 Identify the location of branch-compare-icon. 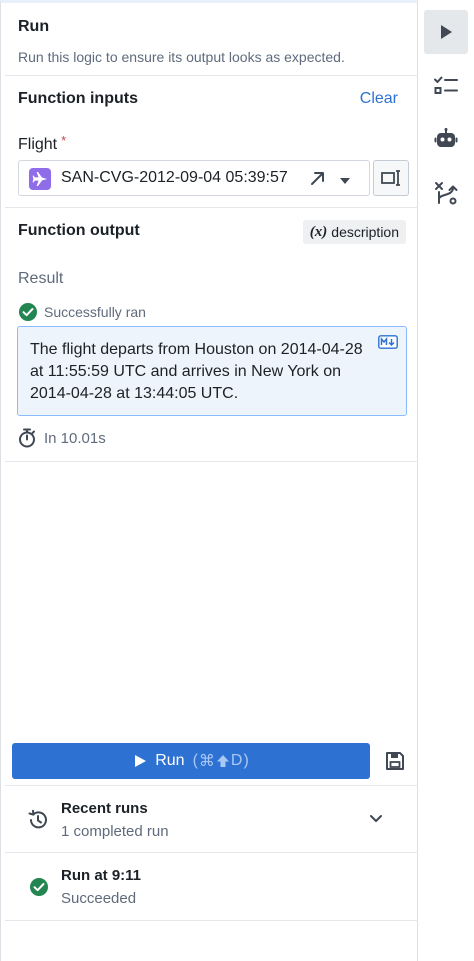
(446, 193).